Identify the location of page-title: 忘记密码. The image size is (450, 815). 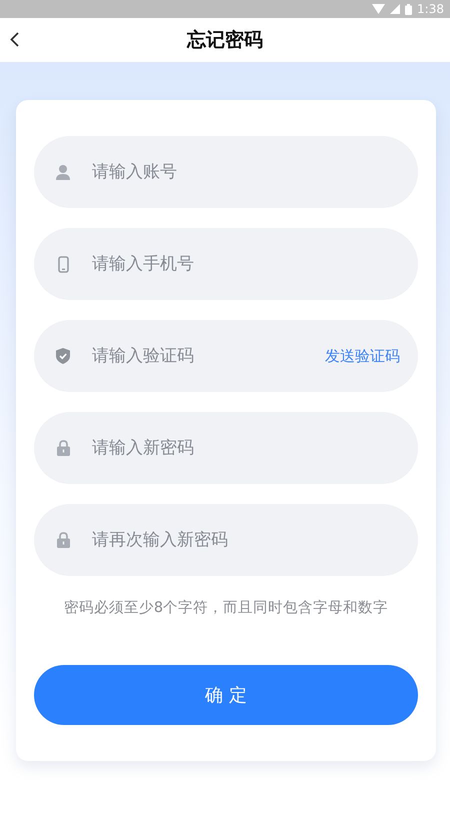
(225, 40).